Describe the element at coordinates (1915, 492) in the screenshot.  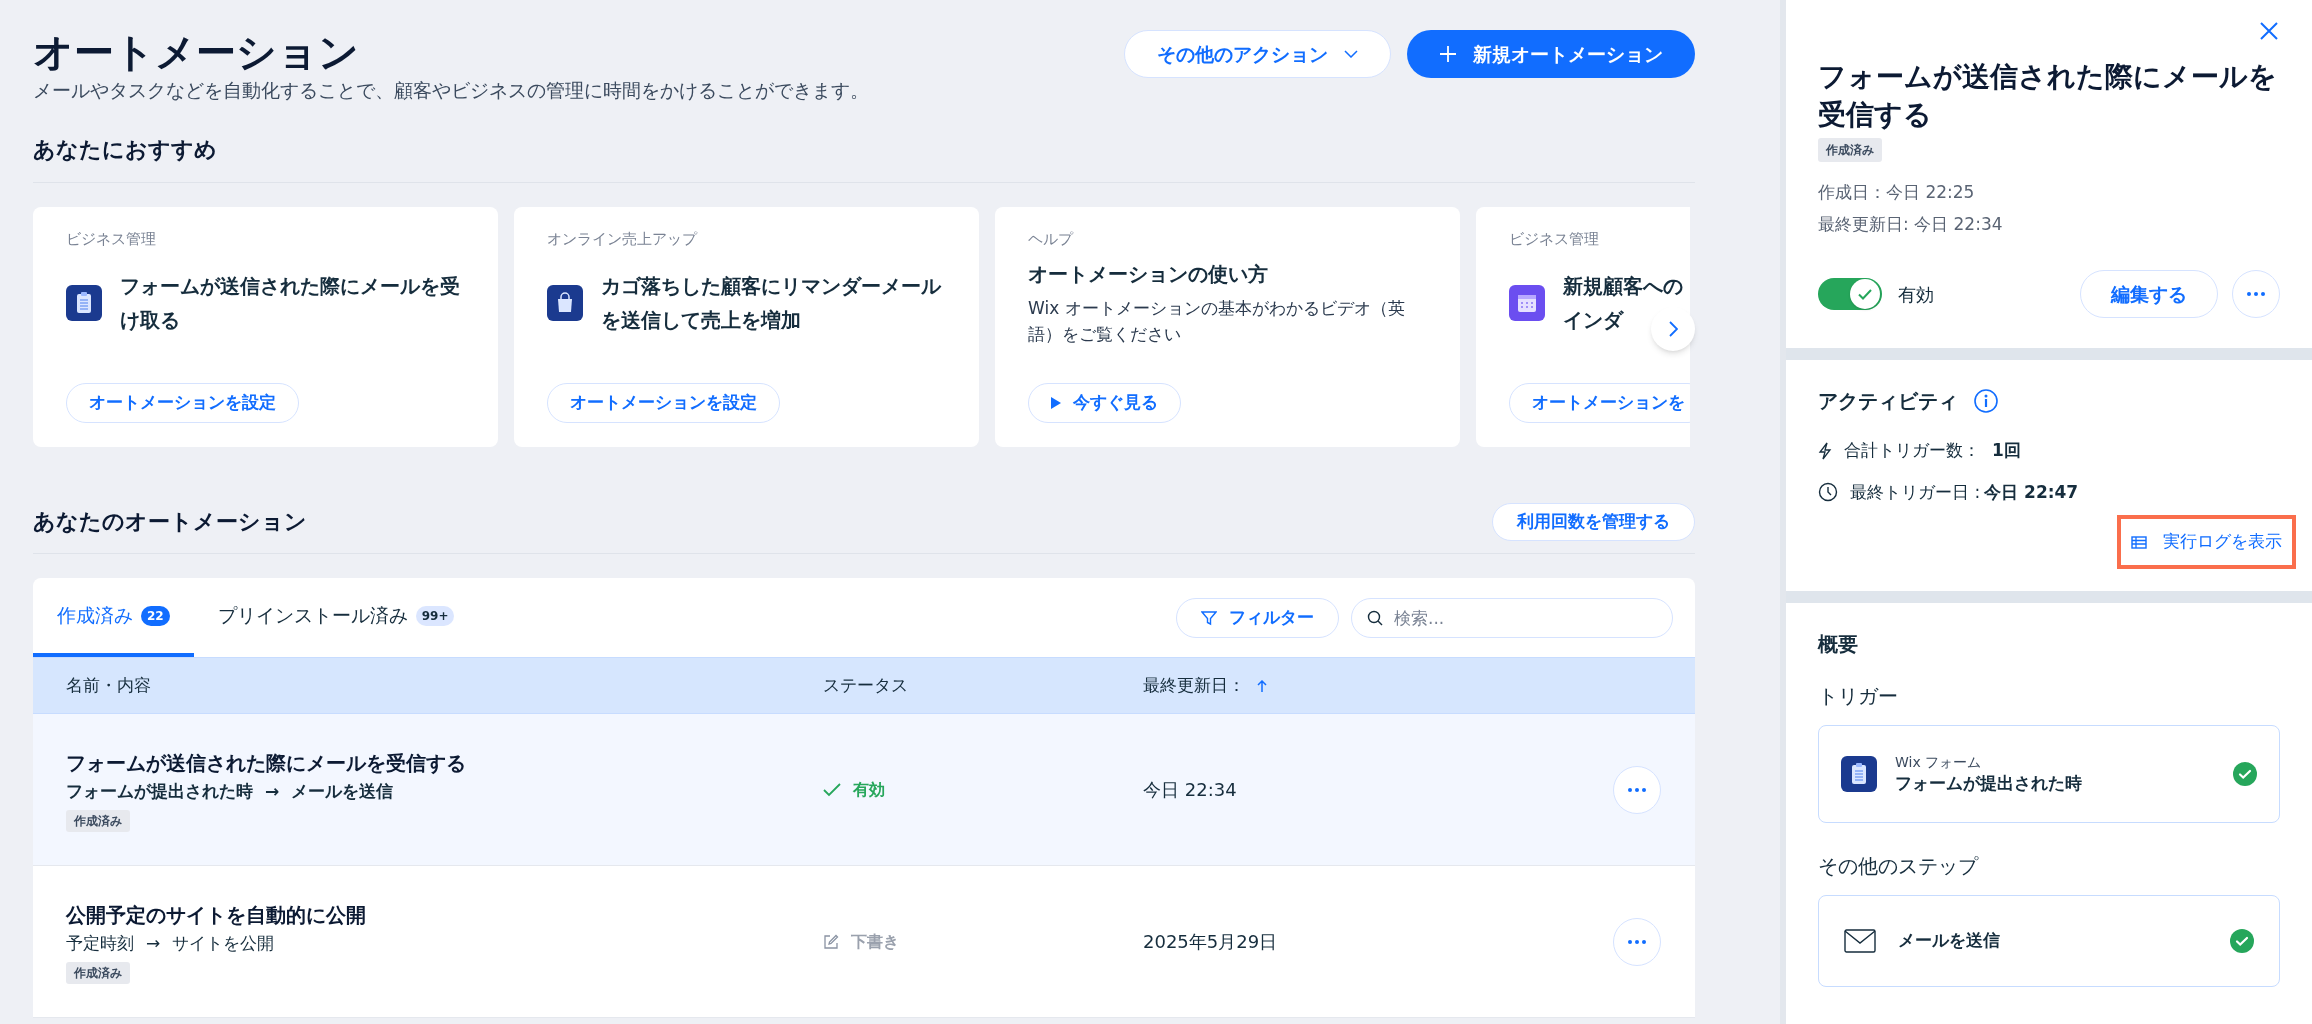
I see `last-trigger-label: 最終トリガー日 :` at that location.